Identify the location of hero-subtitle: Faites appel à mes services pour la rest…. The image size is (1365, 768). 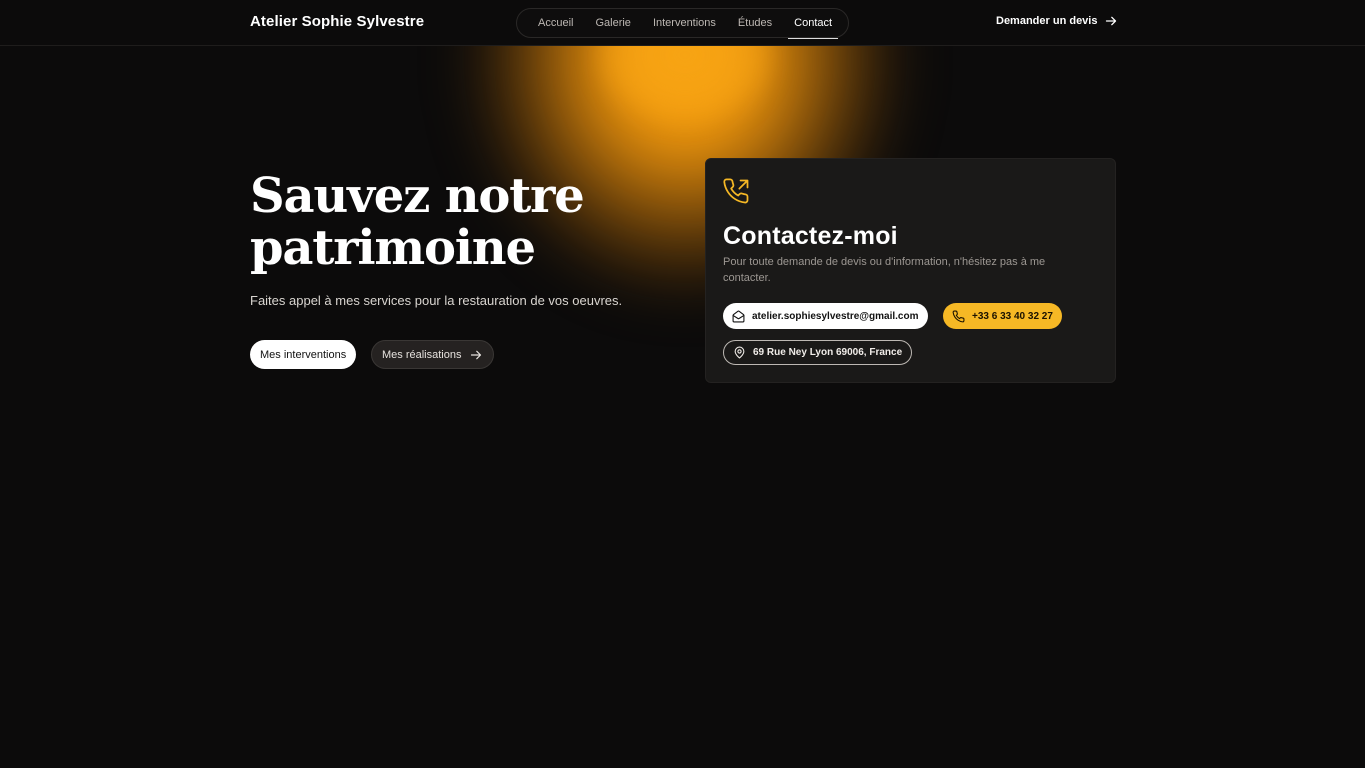
(436, 300).